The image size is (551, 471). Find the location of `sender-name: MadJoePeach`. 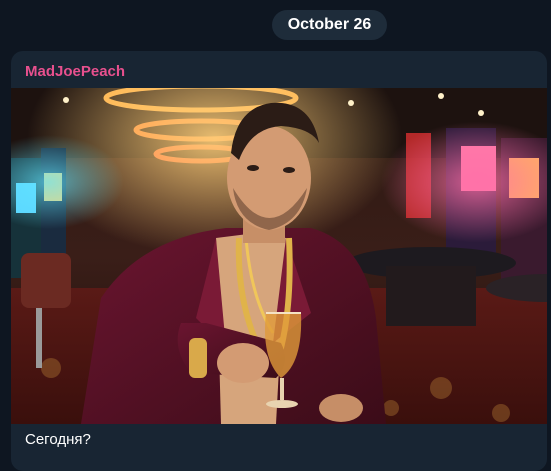

sender-name: MadJoePeach is located at coordinates (75, 71).